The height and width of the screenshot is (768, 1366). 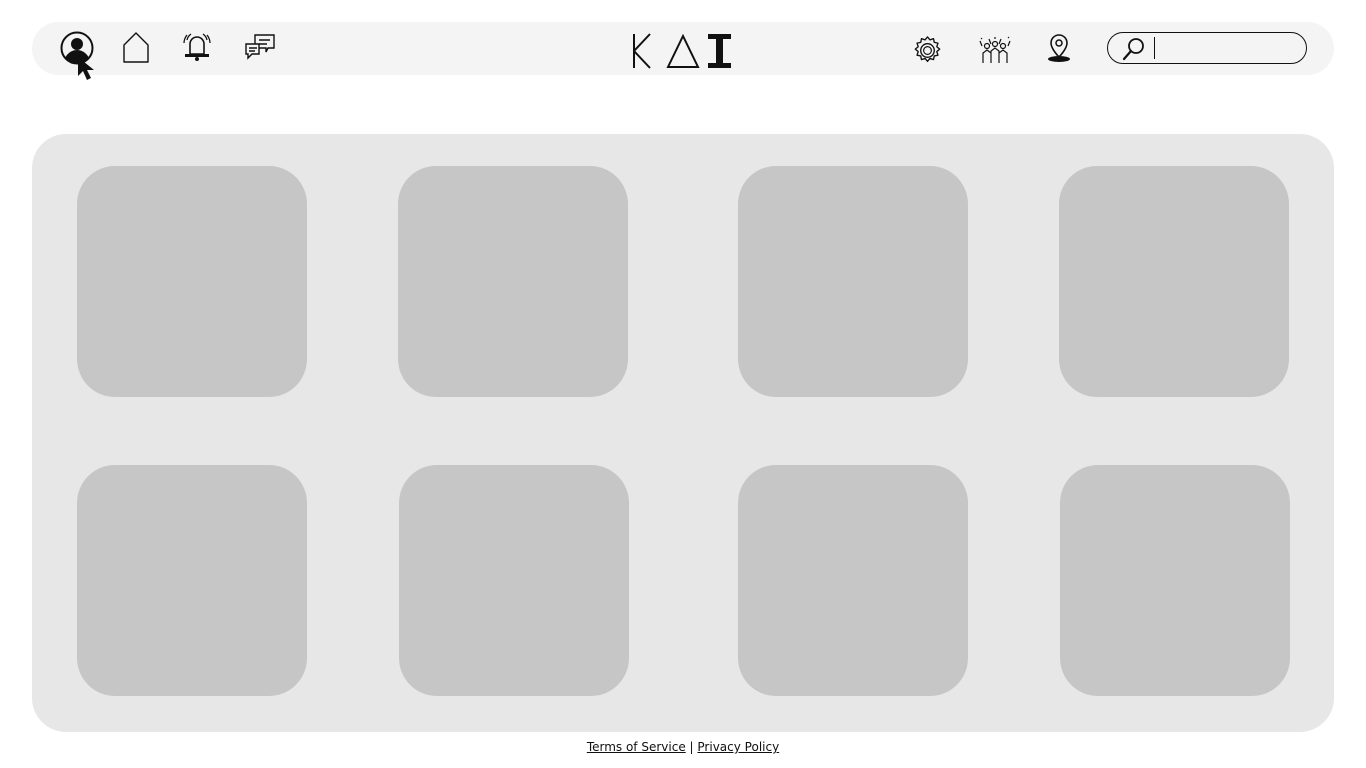 What do you see at coordinates (1059, 48) in the screenshot?
I see `location-pin-icon` at bounding box center [1059, 48].